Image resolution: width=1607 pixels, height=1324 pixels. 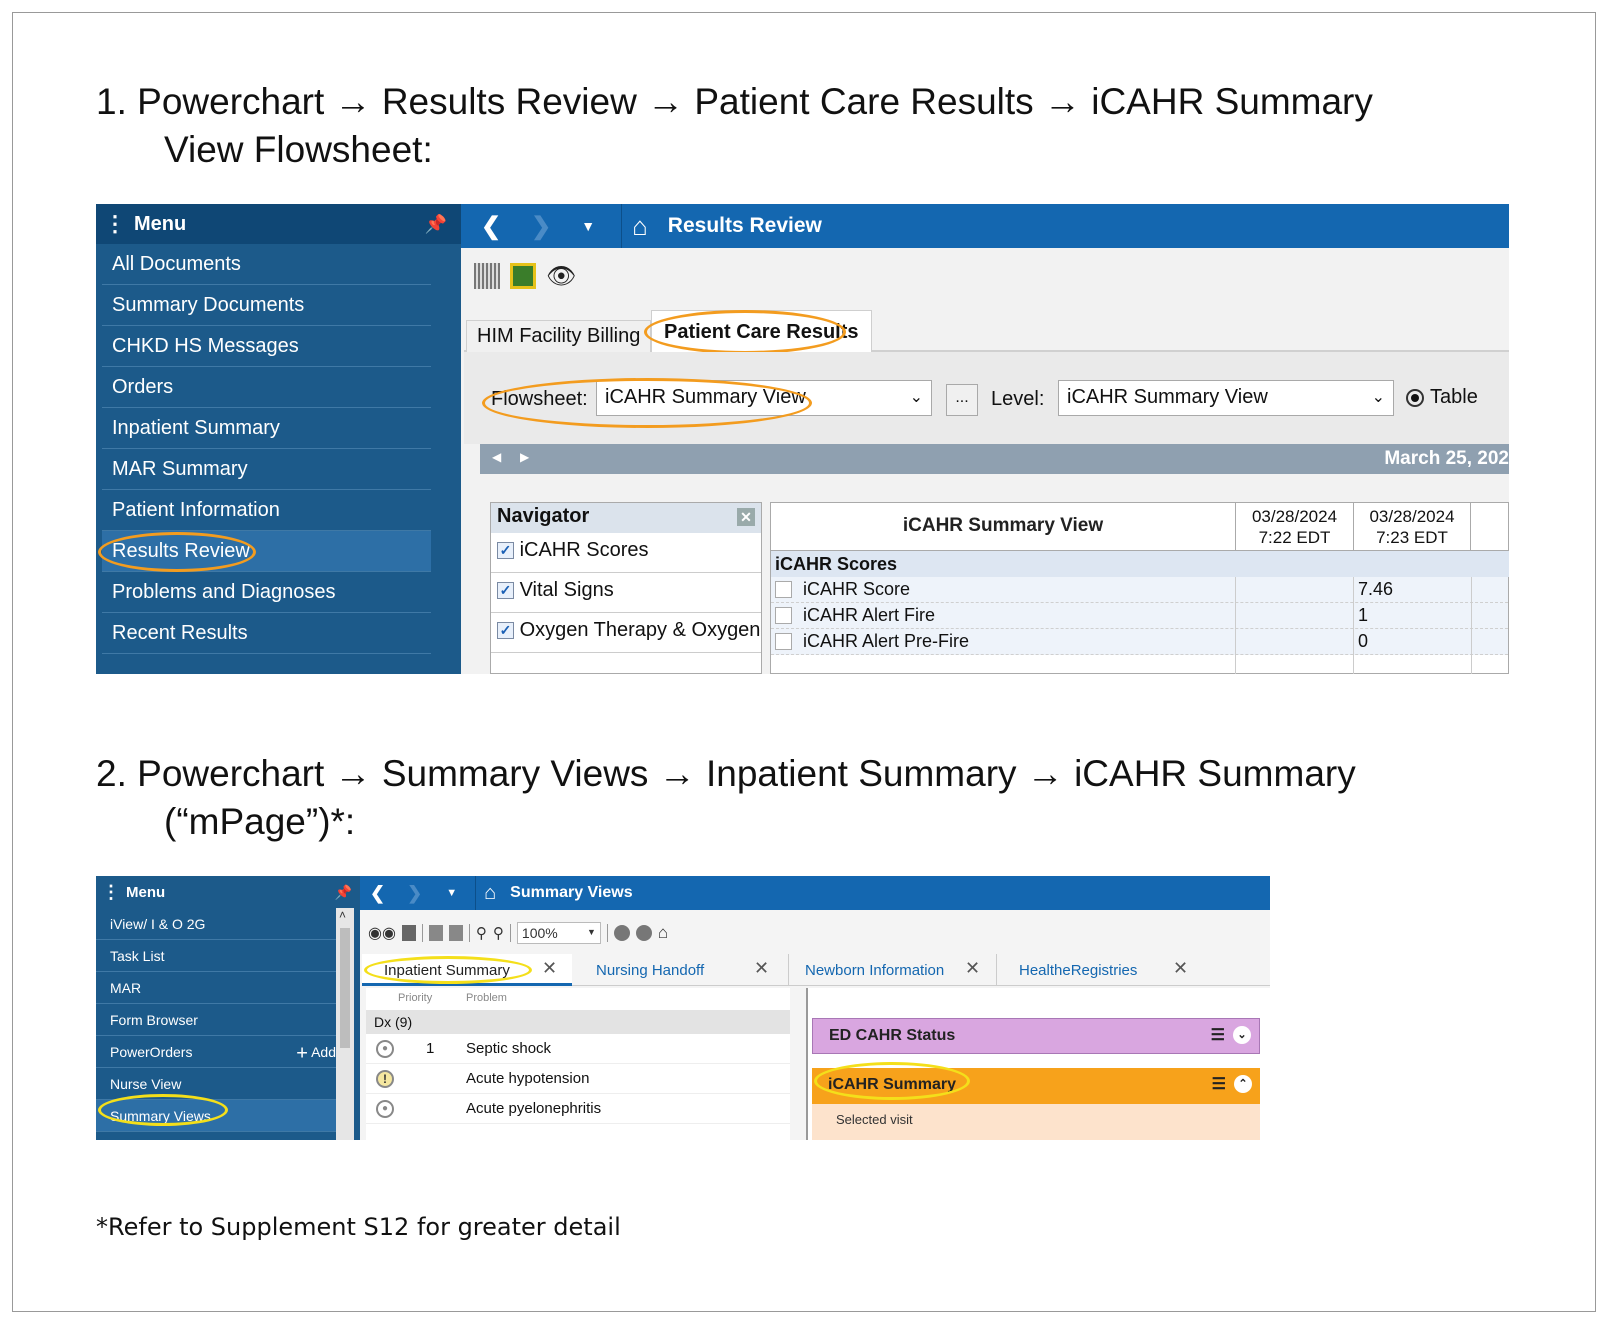 What do you see at coordinates (498, 933) in the screenshot?
I see `zoom-in-icon: ⚲` at bounding box center [498, 933].